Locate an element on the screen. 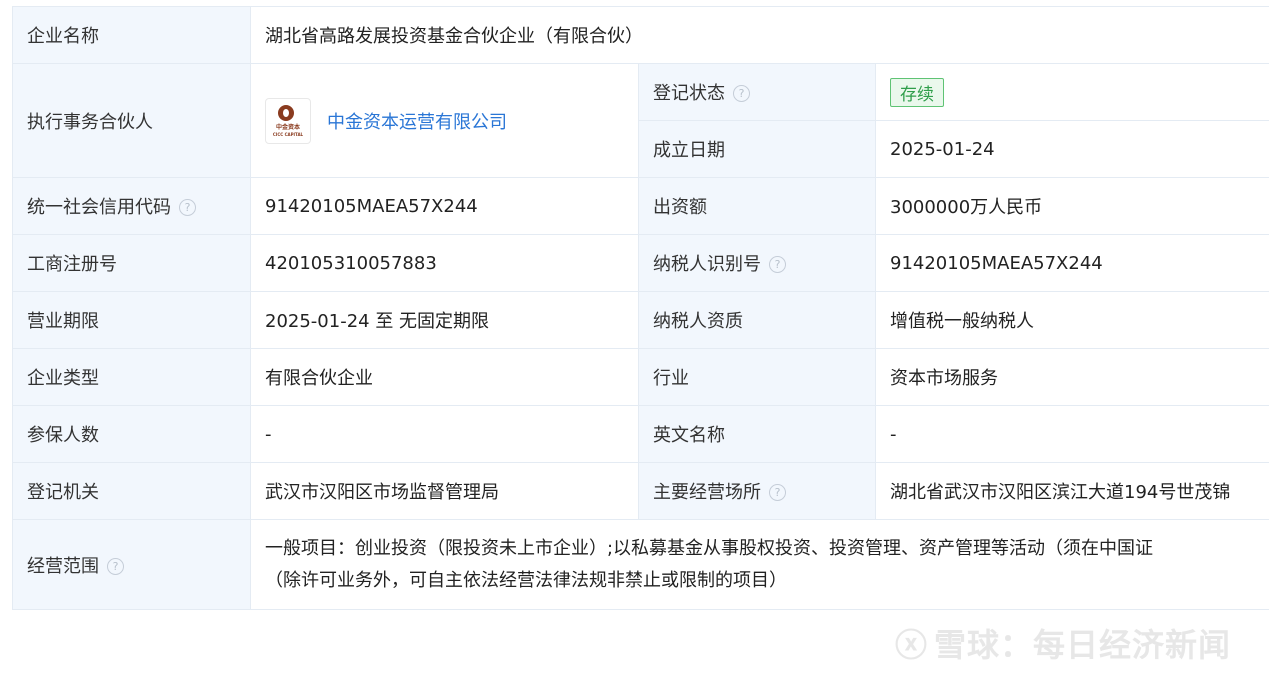  row-company-type: 企业类型 有限合伙企业 行业 资本市场服务 is located at coordinates (640, 377).